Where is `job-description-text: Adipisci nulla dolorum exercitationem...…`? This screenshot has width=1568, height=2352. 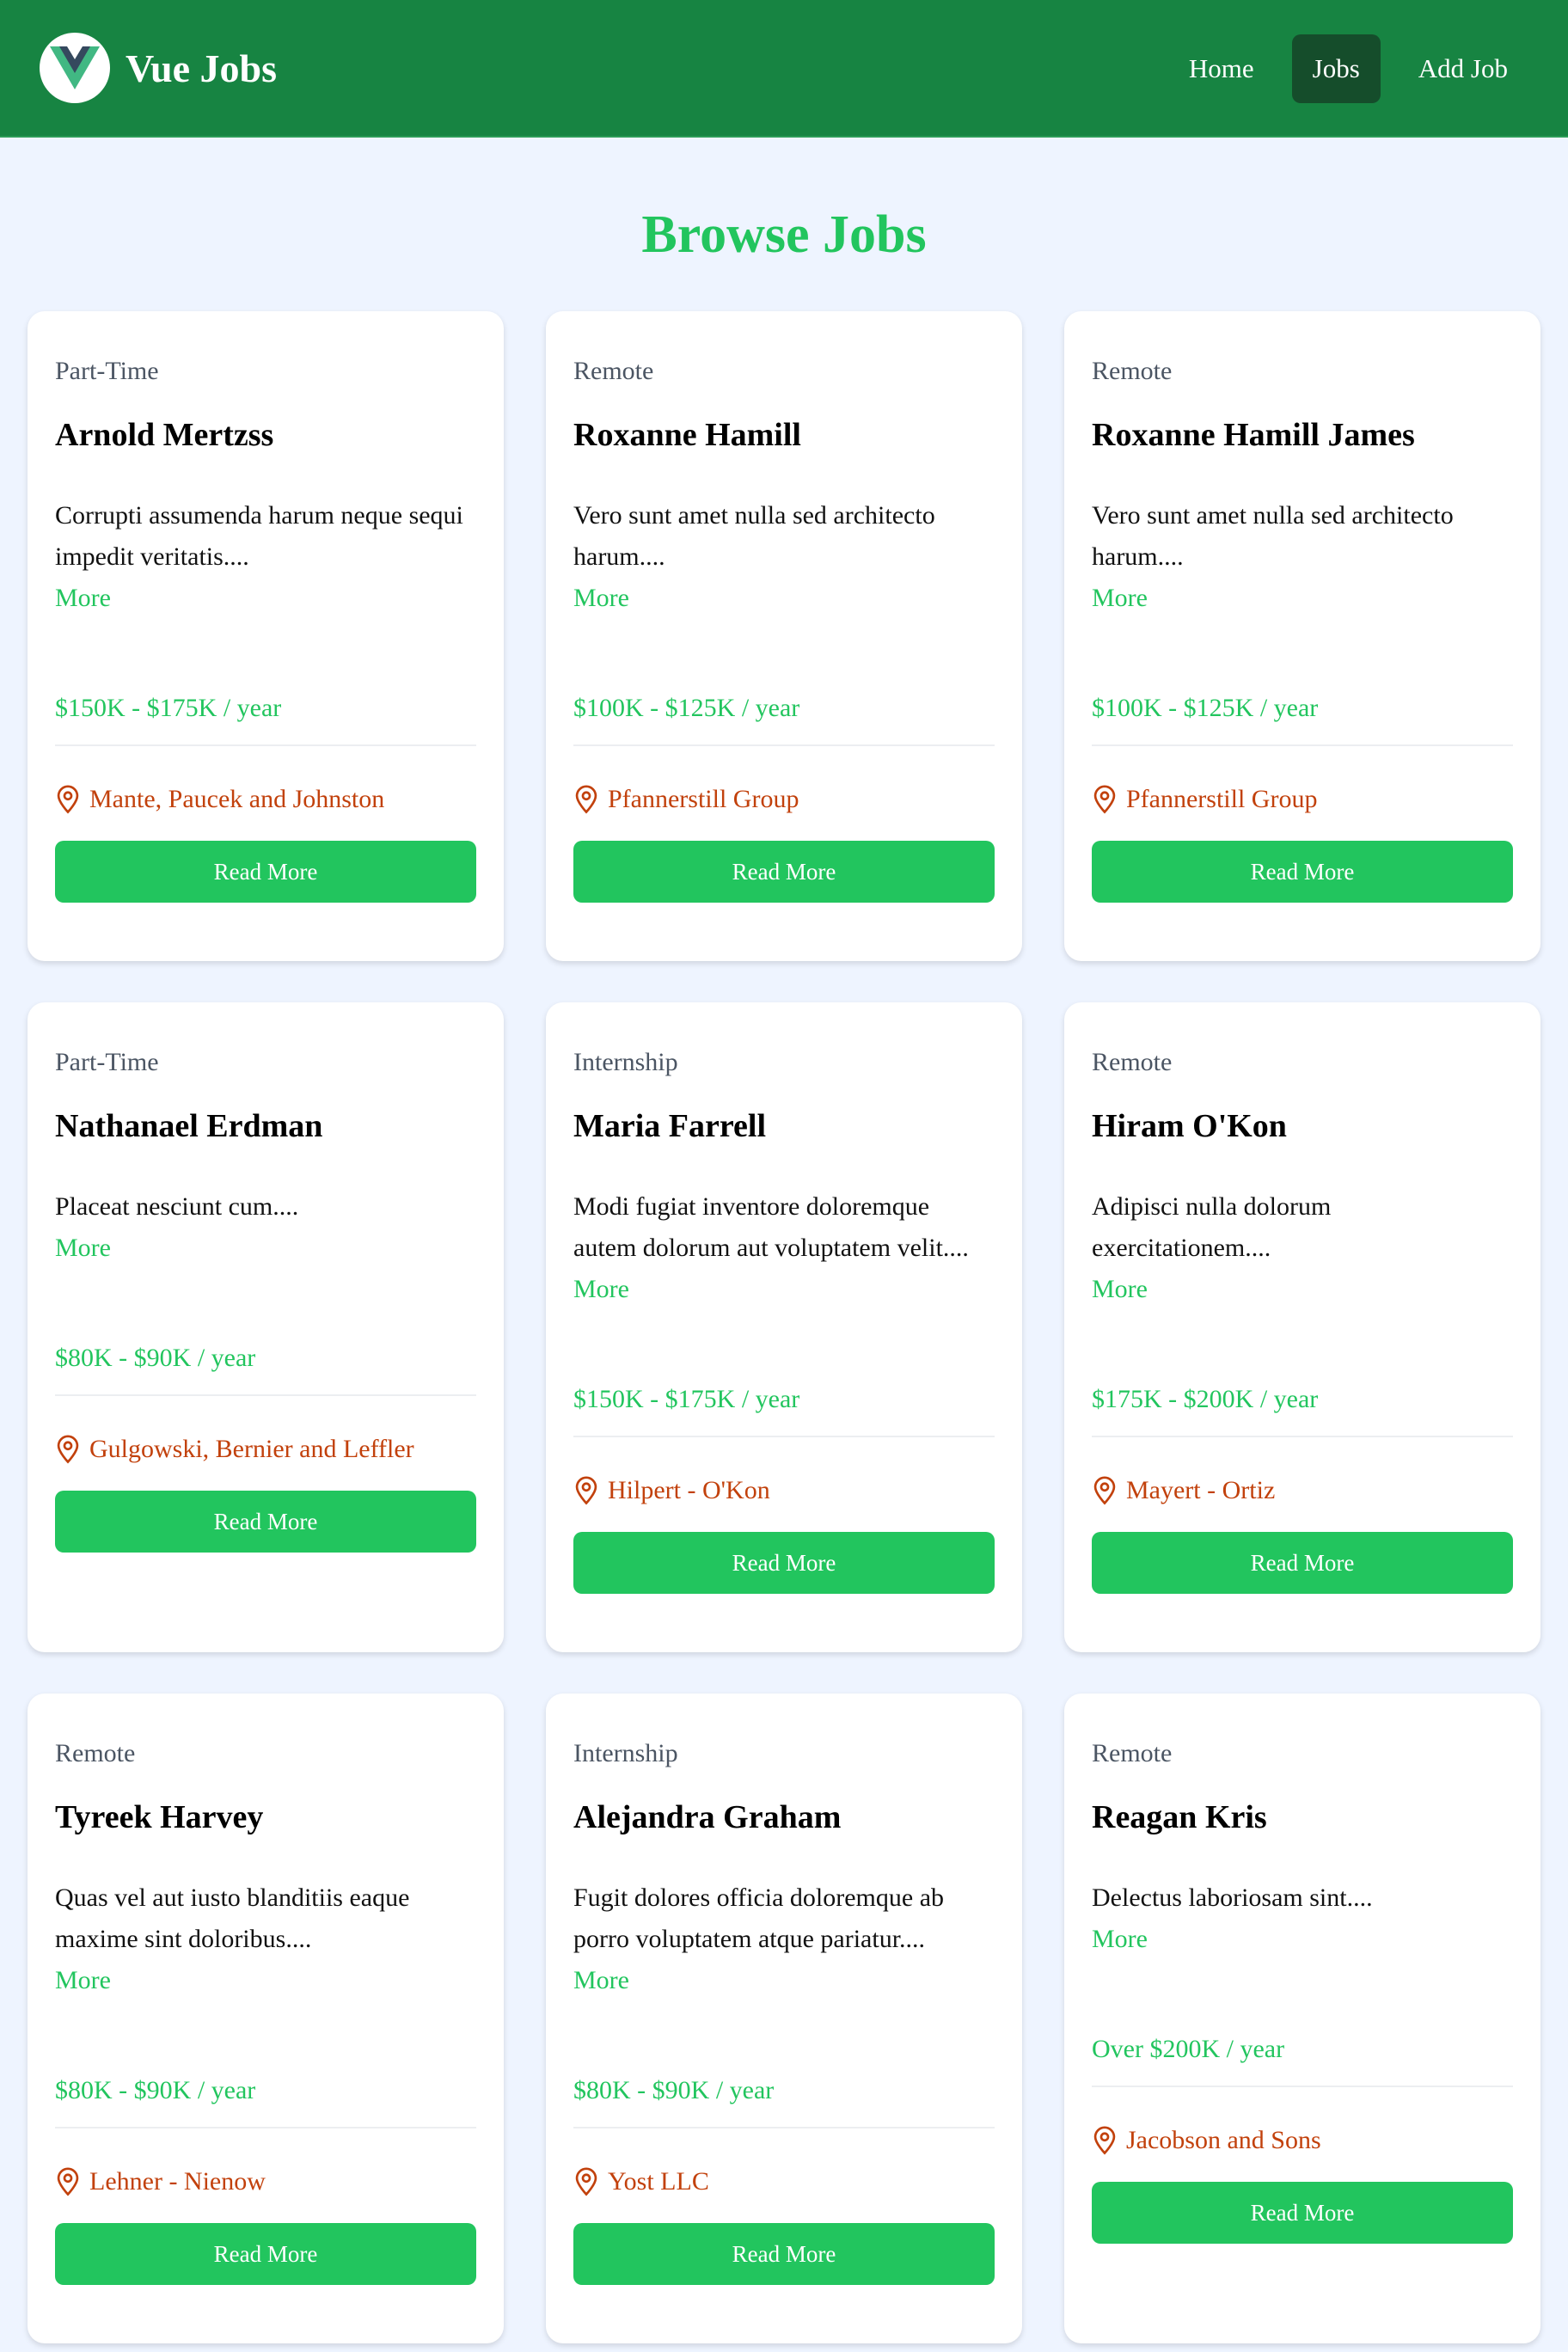
job-description-text: Adipisci nulla dolorum exercitationem...… is located at coordinates (1212, 1227).